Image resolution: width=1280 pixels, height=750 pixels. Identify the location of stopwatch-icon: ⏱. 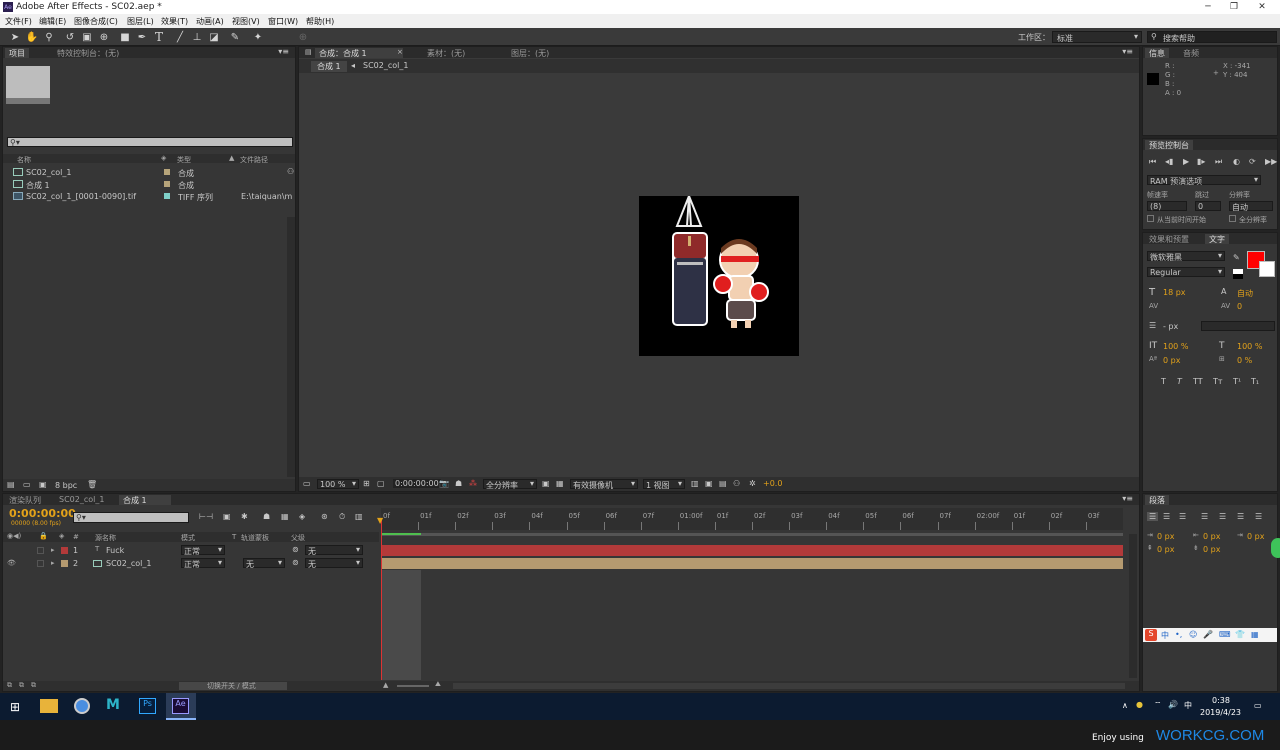
(342, 517).